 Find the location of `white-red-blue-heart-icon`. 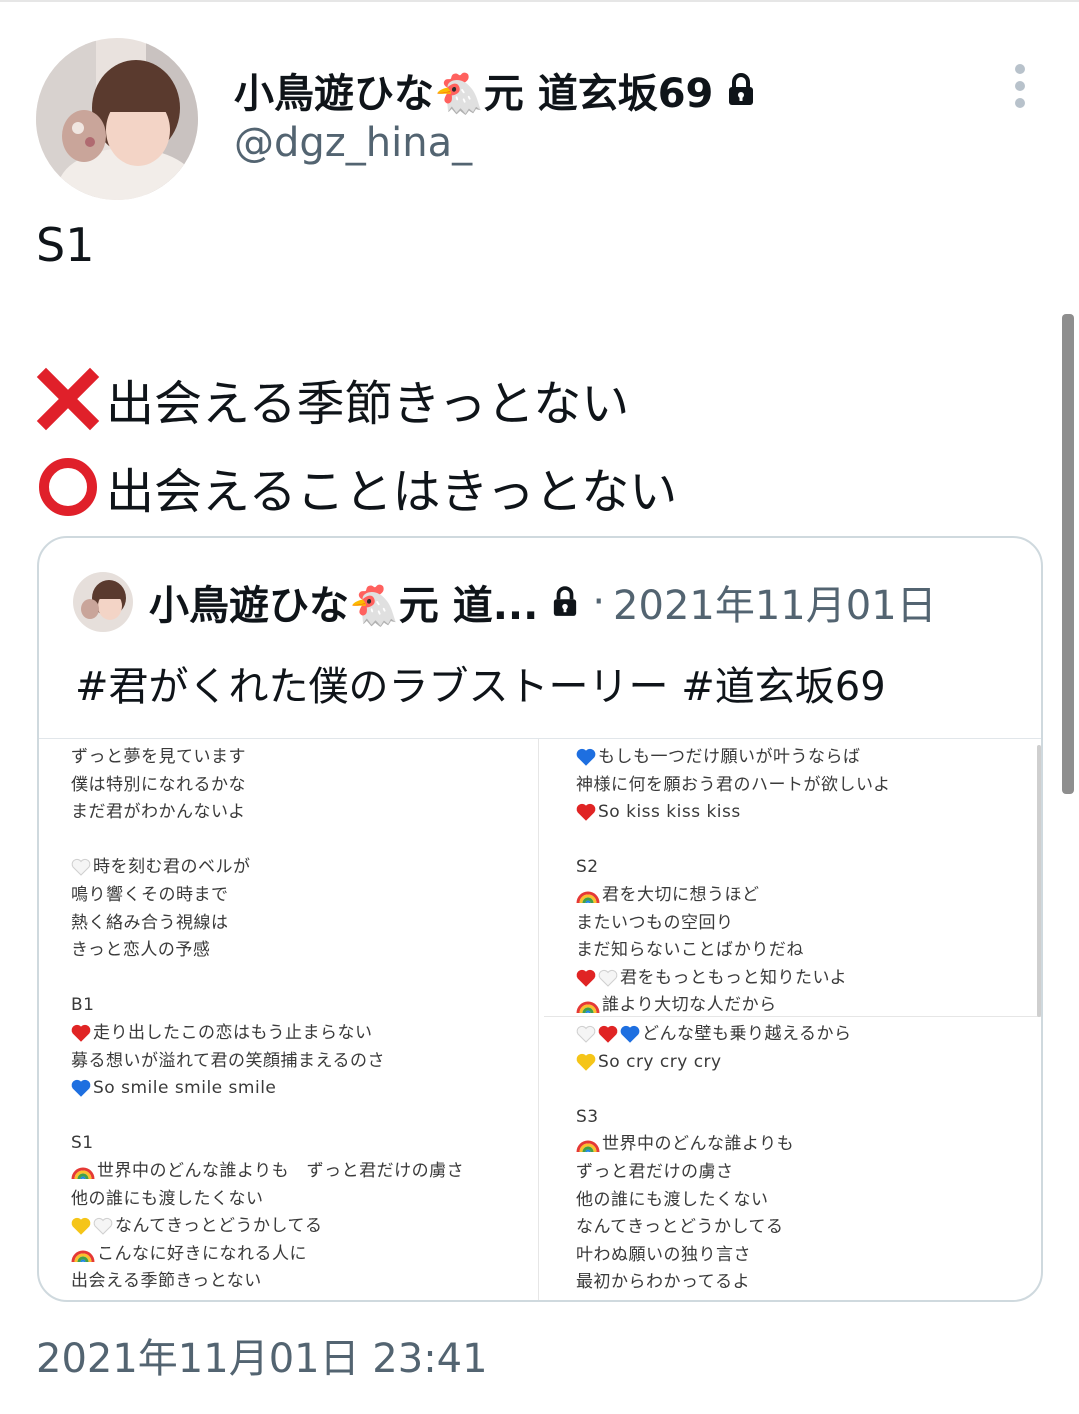

white-red-blue-heart-icon is located at coordinates (609, 1034).